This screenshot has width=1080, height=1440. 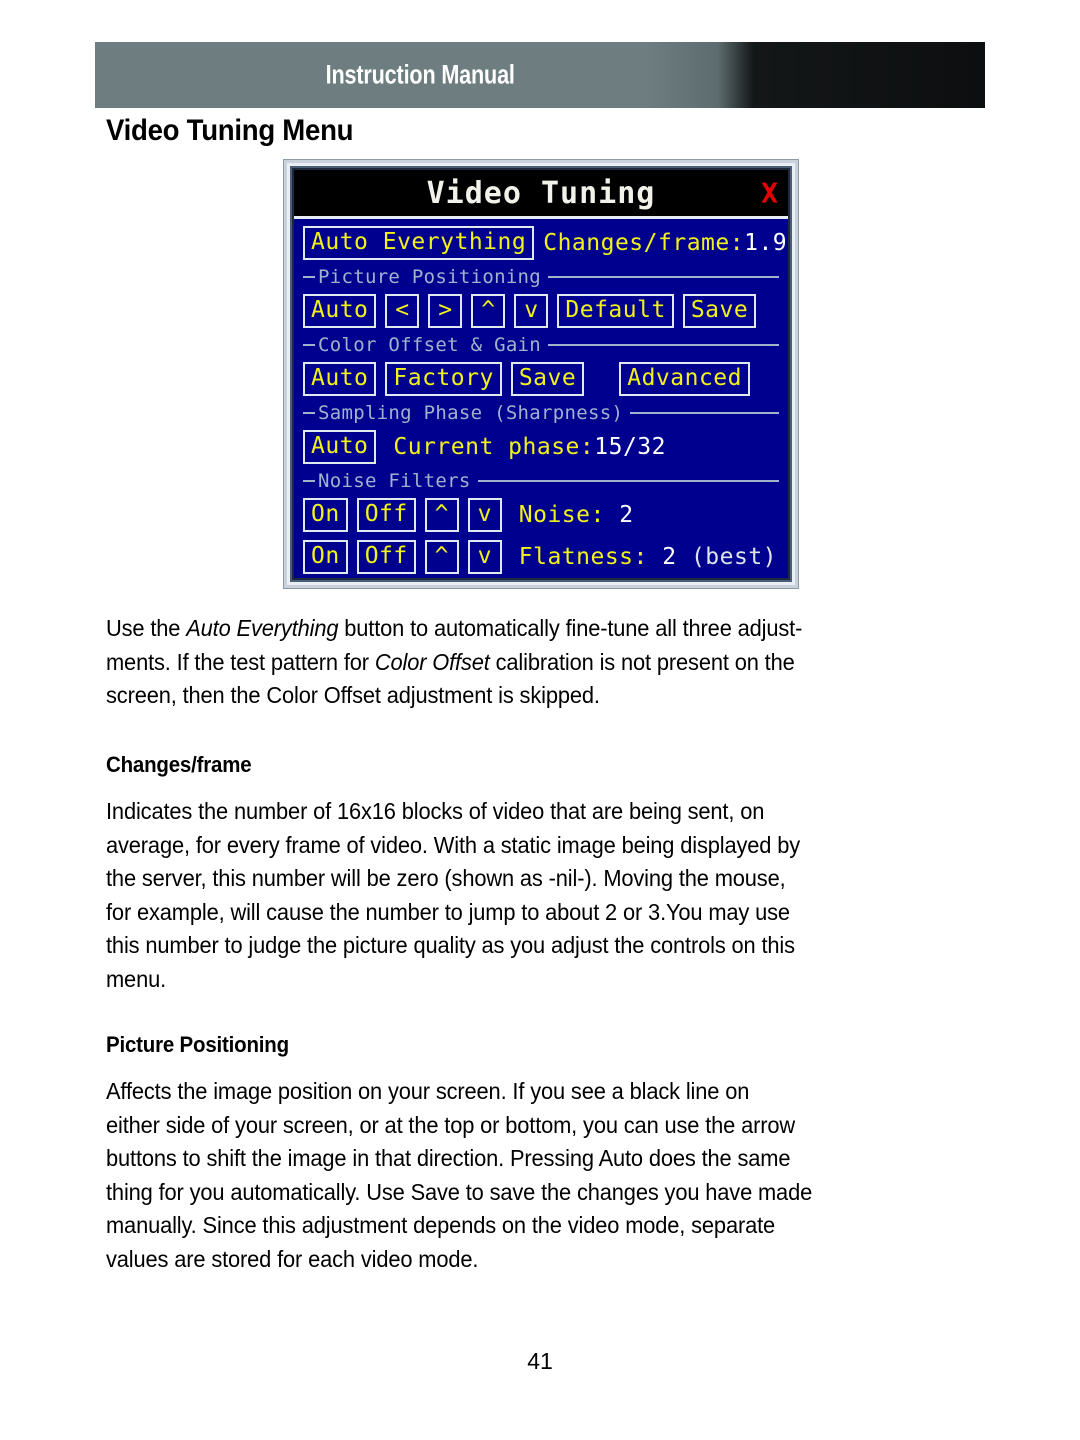 I want to click on page-title: Video Tuning Menu, so click(x=240, y=131).